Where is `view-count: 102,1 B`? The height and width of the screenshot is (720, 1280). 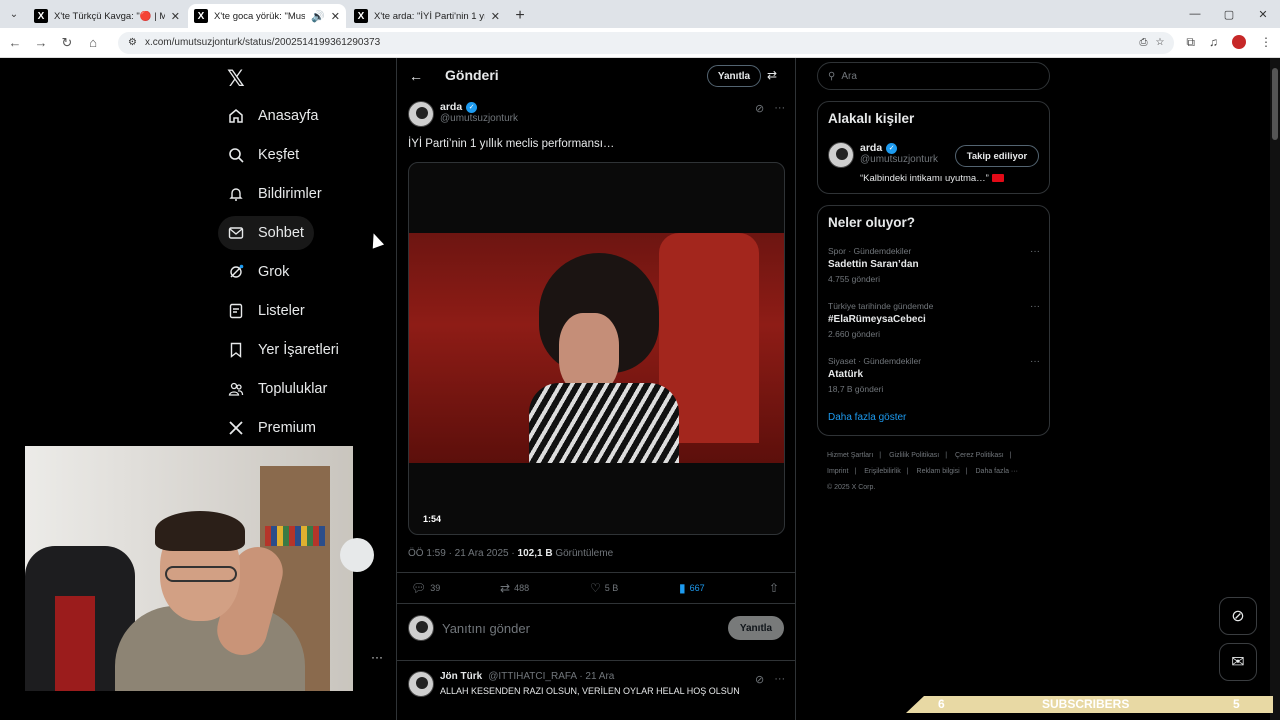
view-count: 102,1 B is located at coordinates (535, 553).